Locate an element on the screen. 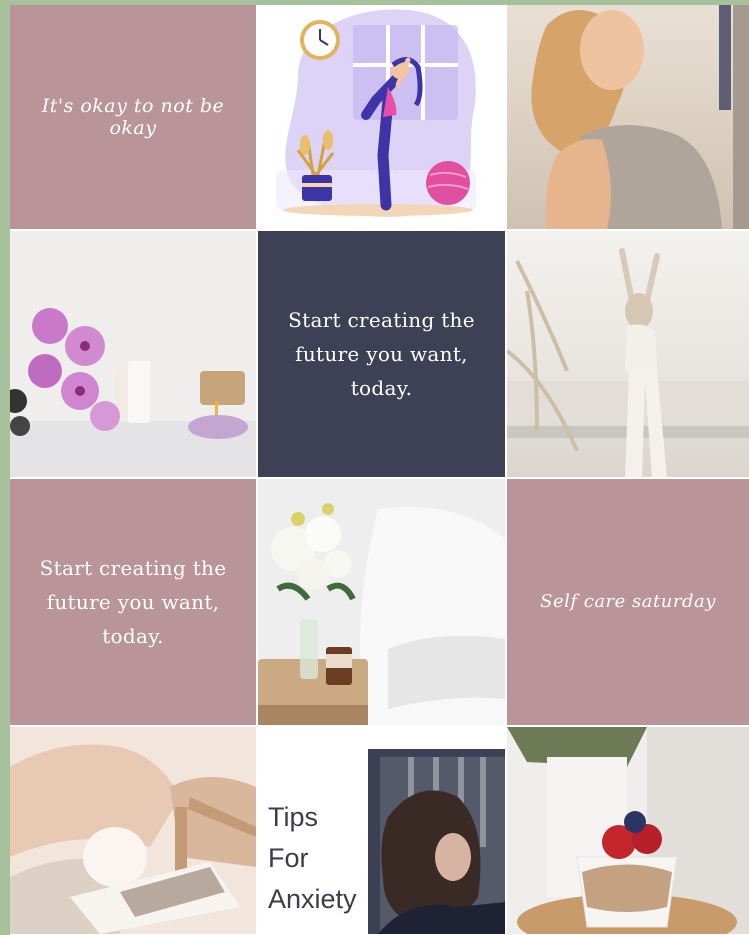  quote-tile-okay: It's okay to not be okay is located at coordinates (133, 117).